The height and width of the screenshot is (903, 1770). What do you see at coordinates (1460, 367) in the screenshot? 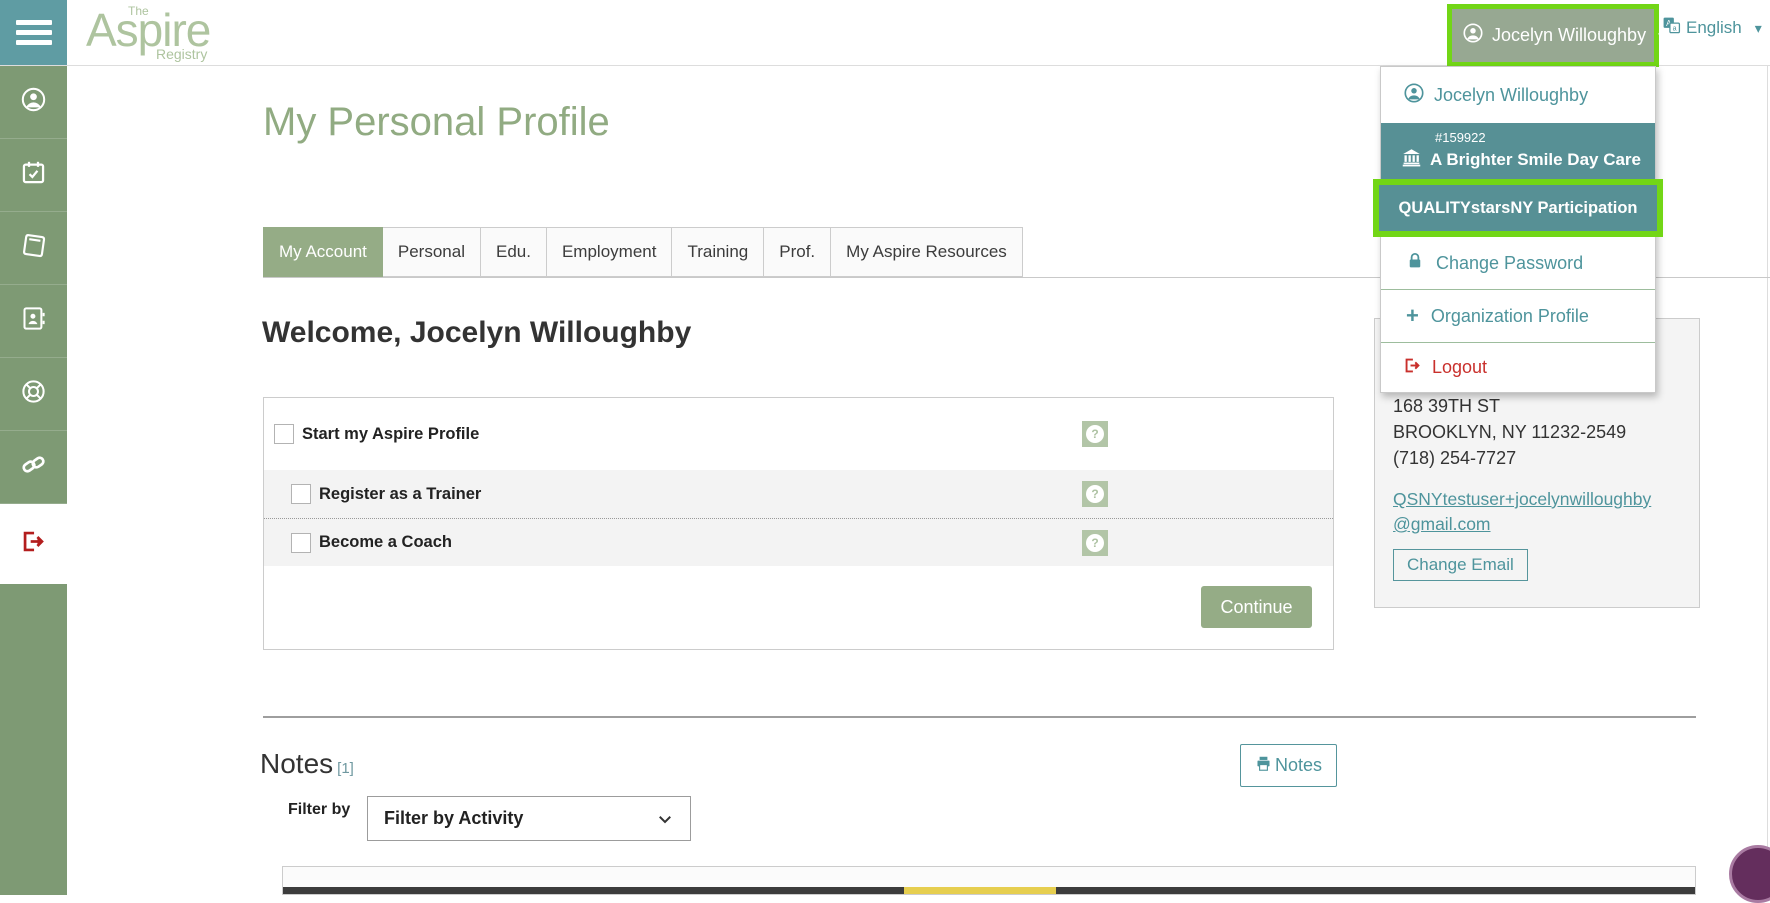
I see `logout-label: Logout` at bounding box center [1460, 367].